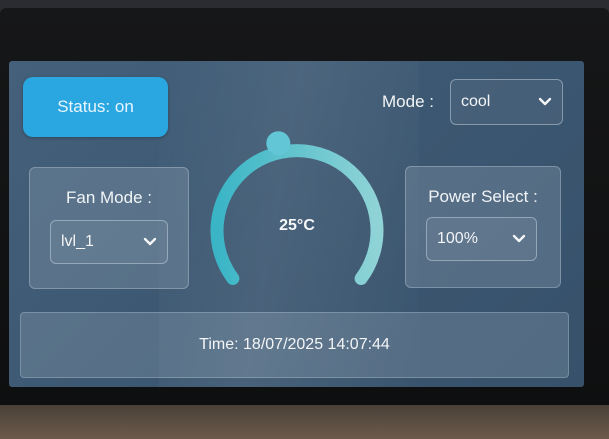 The width and height of the screenshot is (609, 439). Describe the element at coordinates (77, 241) in the screenshot. I see `fan-mode-value: lvl_1` at that location.